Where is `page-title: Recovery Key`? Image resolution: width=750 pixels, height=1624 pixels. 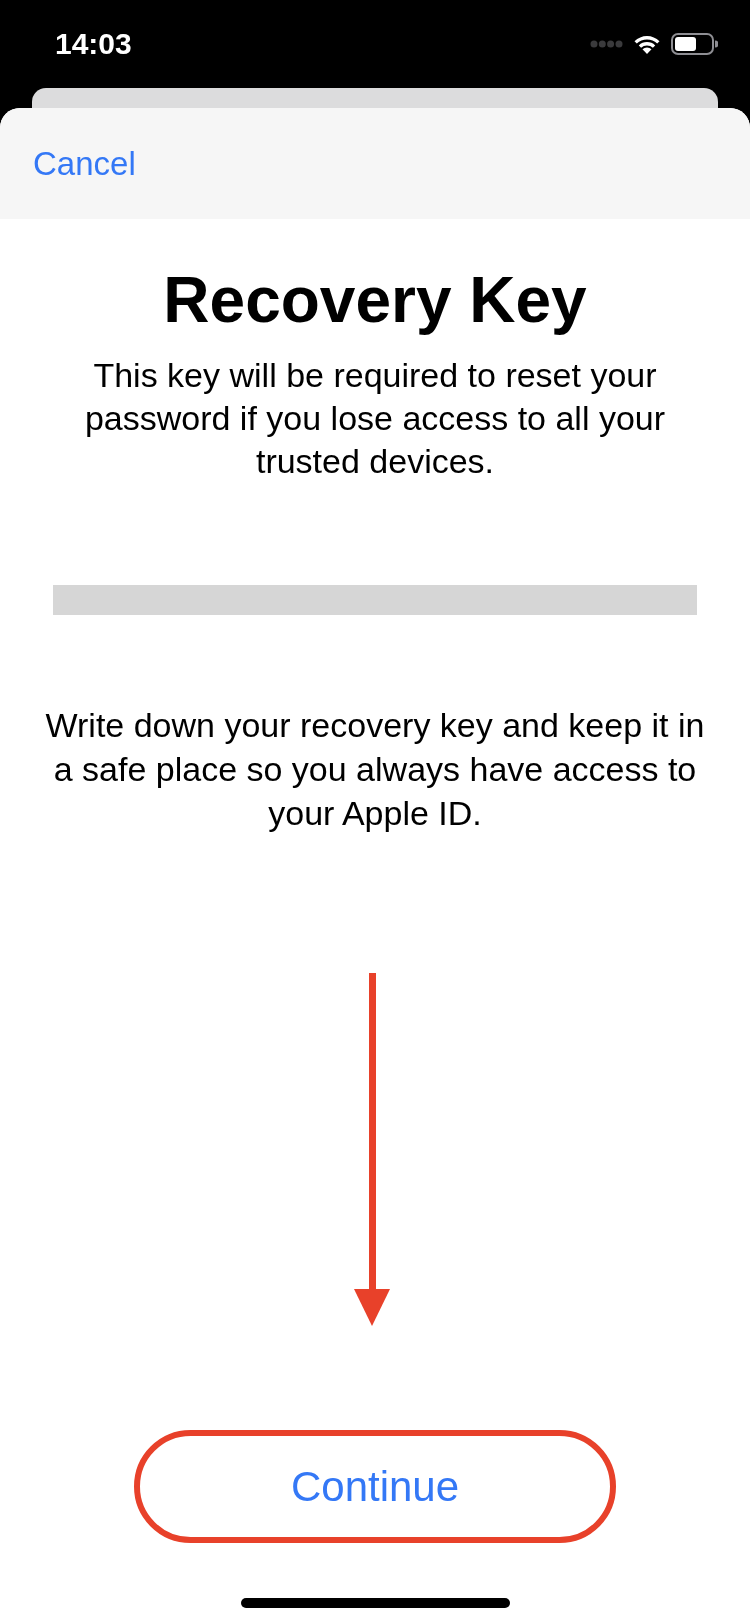 page-title: Recovery Key is located at coordinates (375, 300).